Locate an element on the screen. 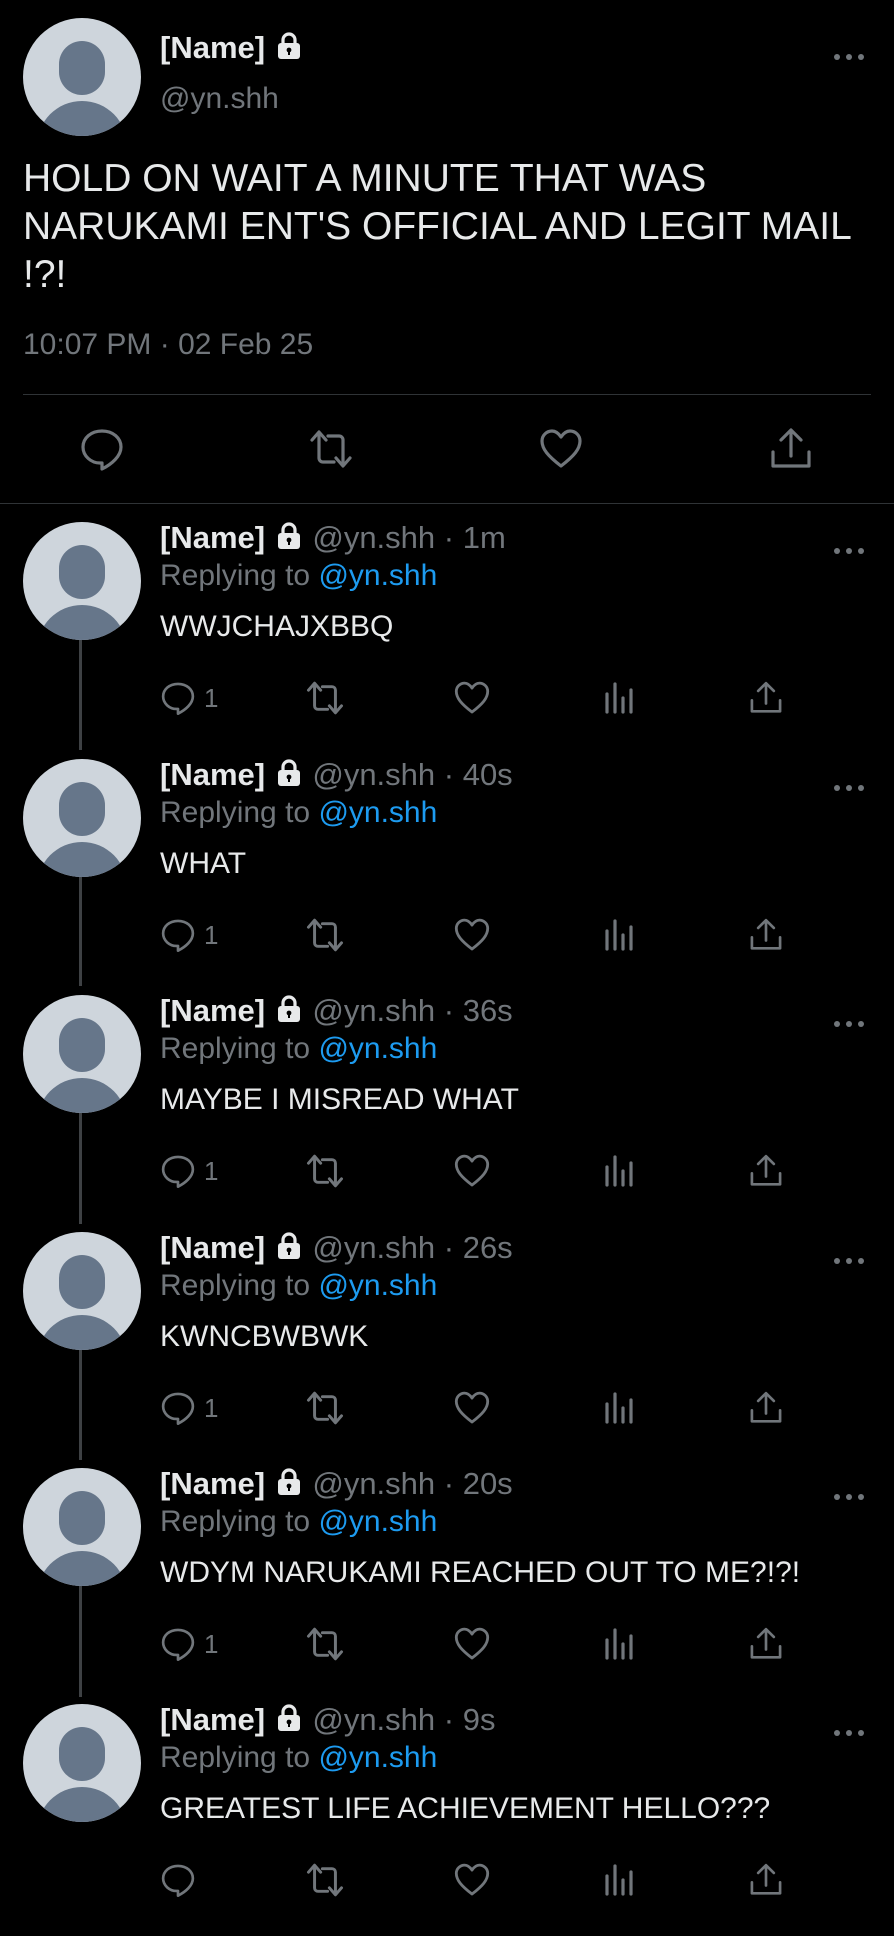 The width and height of the screenshot is (894, 1936). tweet-text: GREATEST LIFE ACHIEVEMENT HELLO??? is located at coordinates (465, 1808).